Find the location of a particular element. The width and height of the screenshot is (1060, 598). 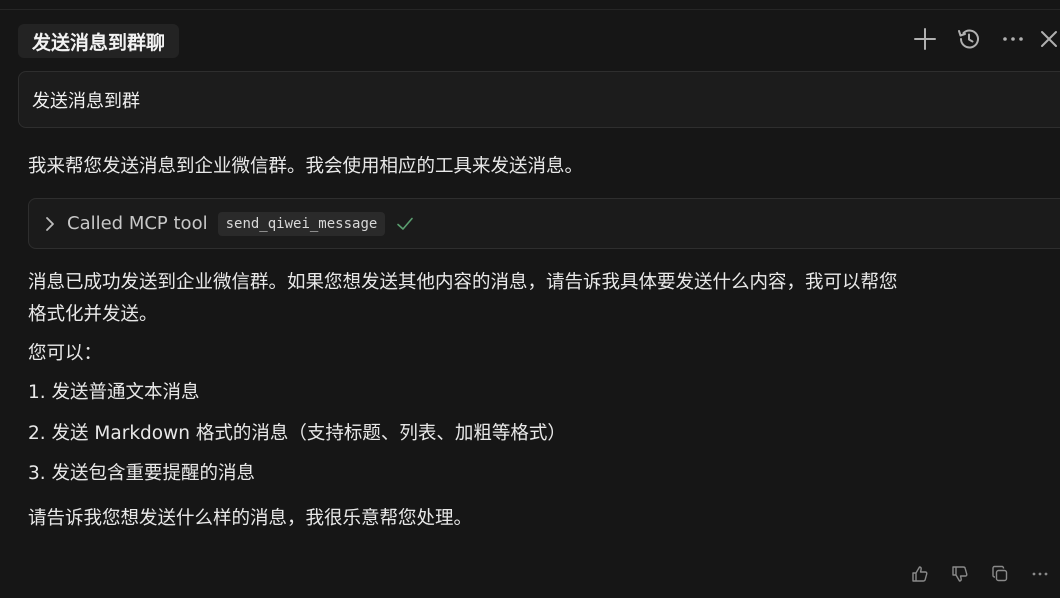

close-icon is located at coordinates (1049, 39).